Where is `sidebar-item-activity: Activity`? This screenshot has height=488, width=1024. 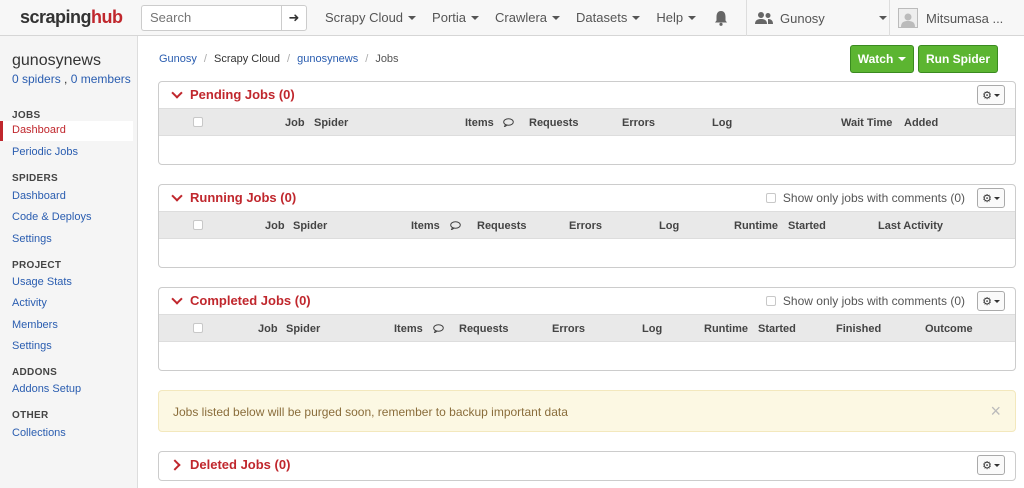
sidebar-item-activity: Activity is located at coordinates (29, 303).